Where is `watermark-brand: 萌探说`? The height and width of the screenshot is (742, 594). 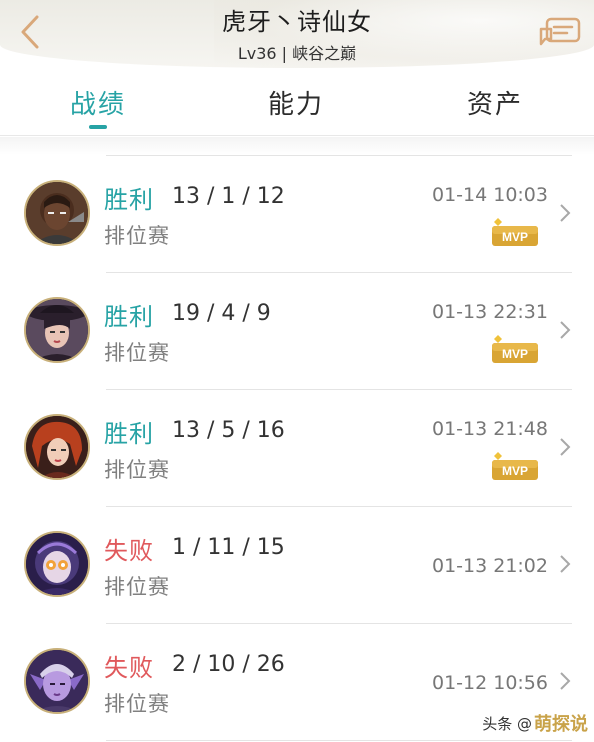 watermark-brand: 萌探说 is located at coordinates (561, 724).